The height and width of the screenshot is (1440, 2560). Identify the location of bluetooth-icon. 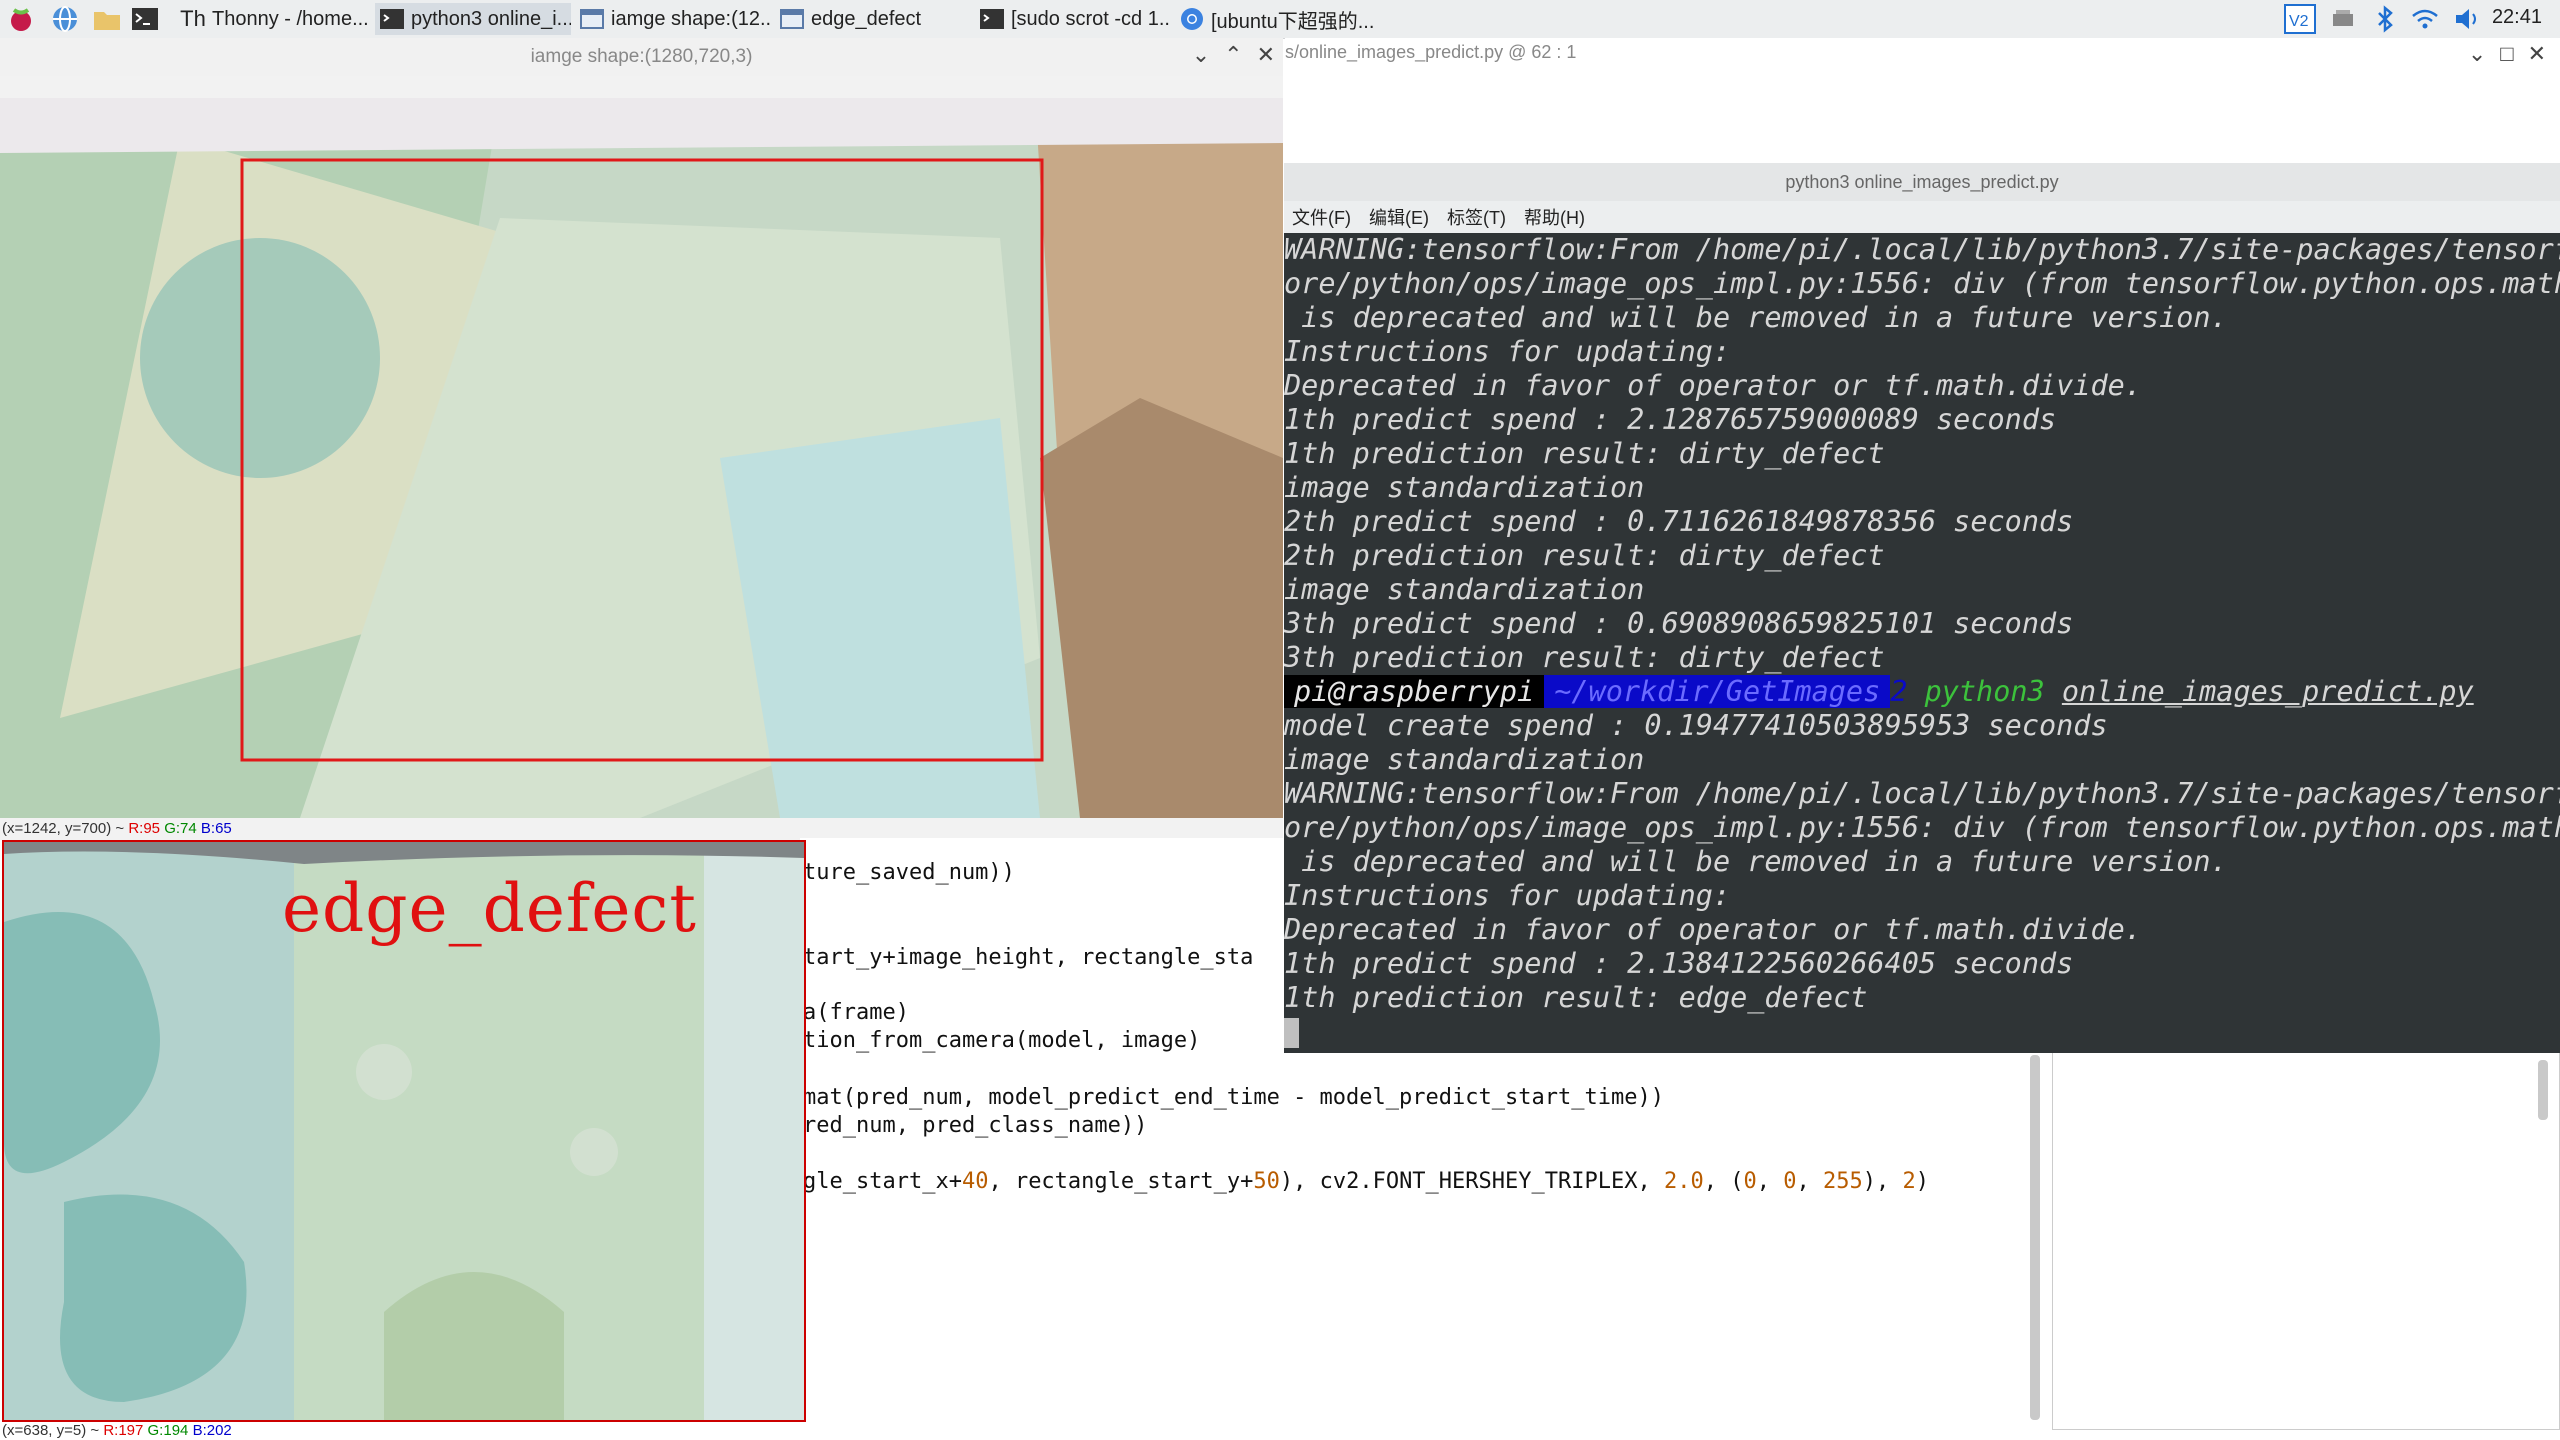
(2385, 19).